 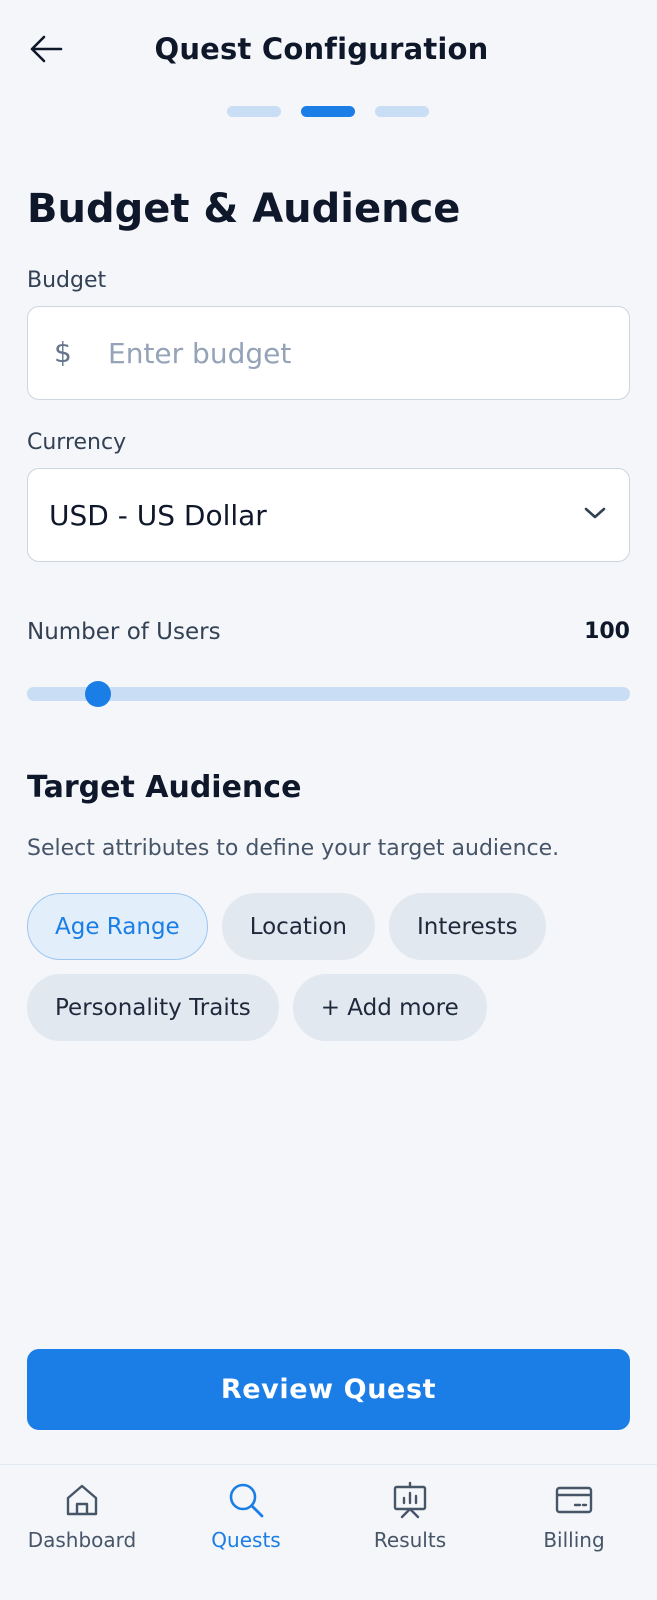 I want to click on add-more-chip: + Add more, so click(x=389, y=1007).